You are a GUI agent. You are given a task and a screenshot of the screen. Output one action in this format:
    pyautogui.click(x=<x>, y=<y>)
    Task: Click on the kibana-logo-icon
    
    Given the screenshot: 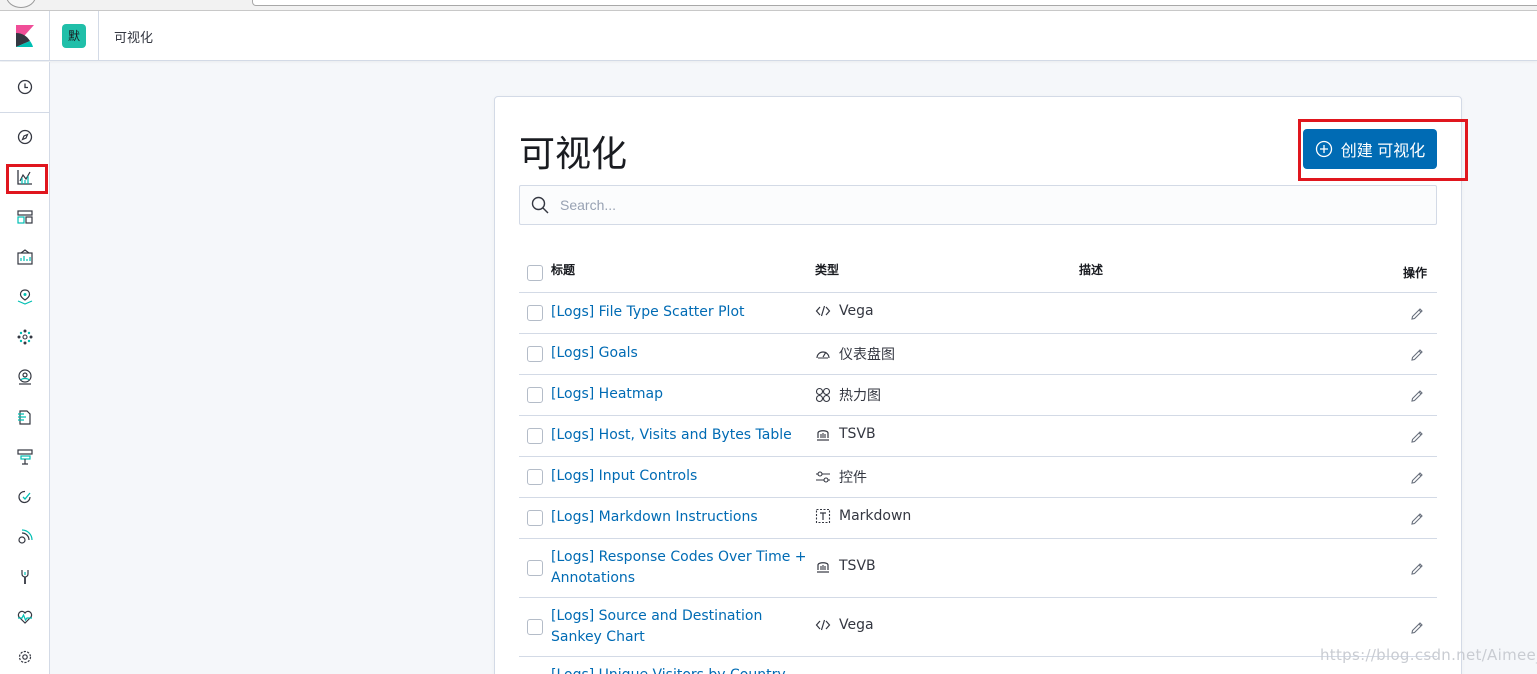 What is the action you would take?
    pyautogui.click(x=25, y=36)
    